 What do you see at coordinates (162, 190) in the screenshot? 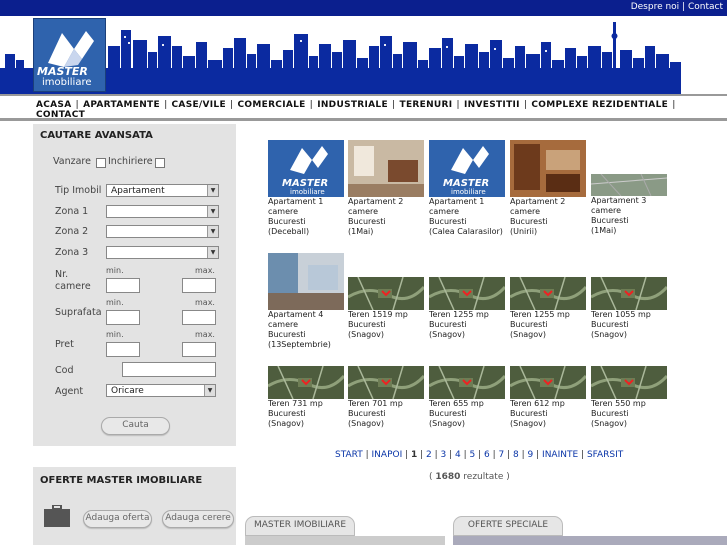
I see `tip-imobil-select: Apartament ▼` at bounding box center [162, 190].